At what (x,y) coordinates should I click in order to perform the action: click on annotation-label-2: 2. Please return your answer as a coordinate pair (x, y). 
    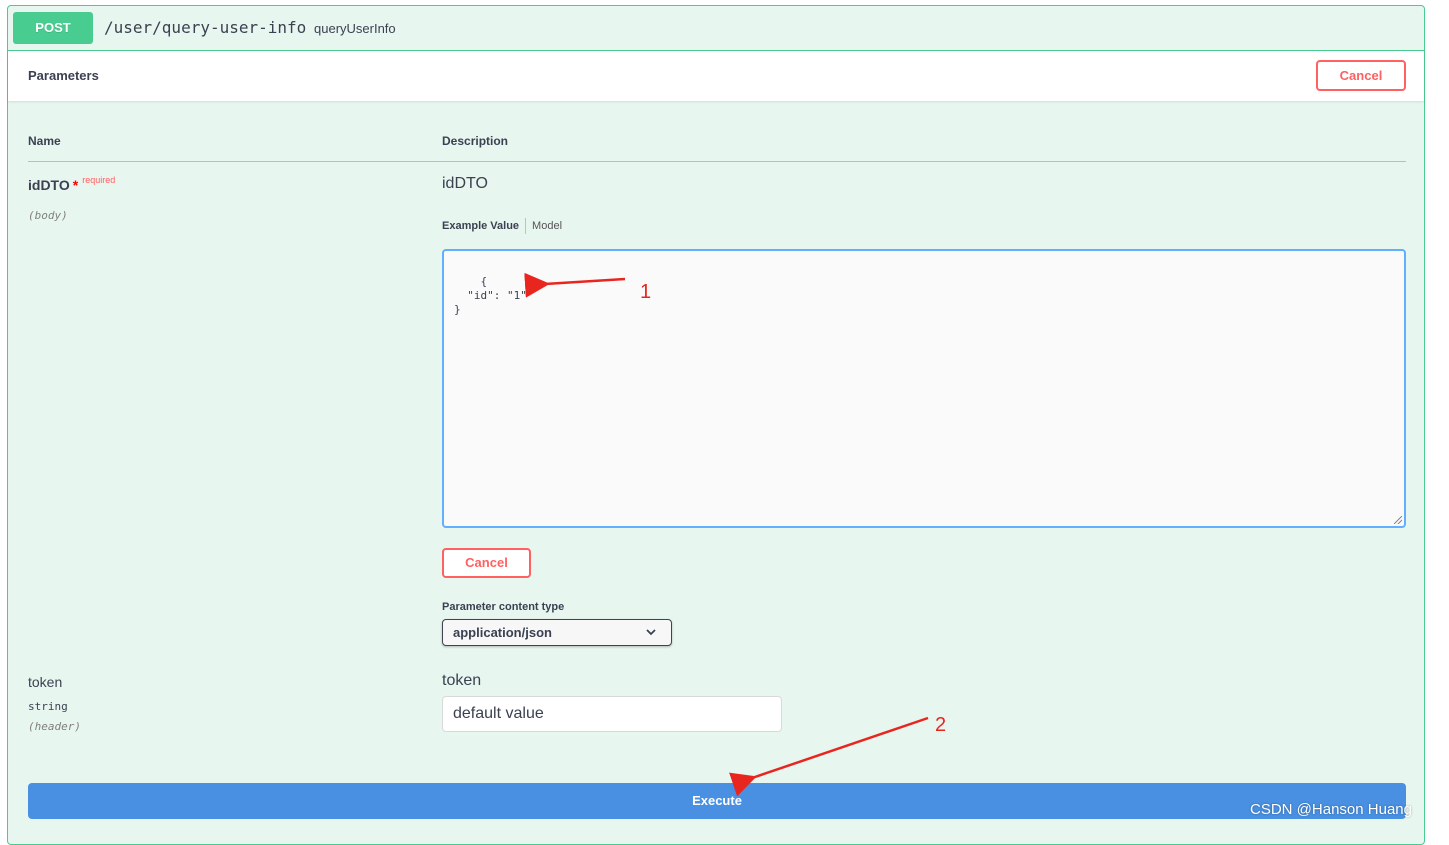
    Looking at the image, I should click on (941, 725).